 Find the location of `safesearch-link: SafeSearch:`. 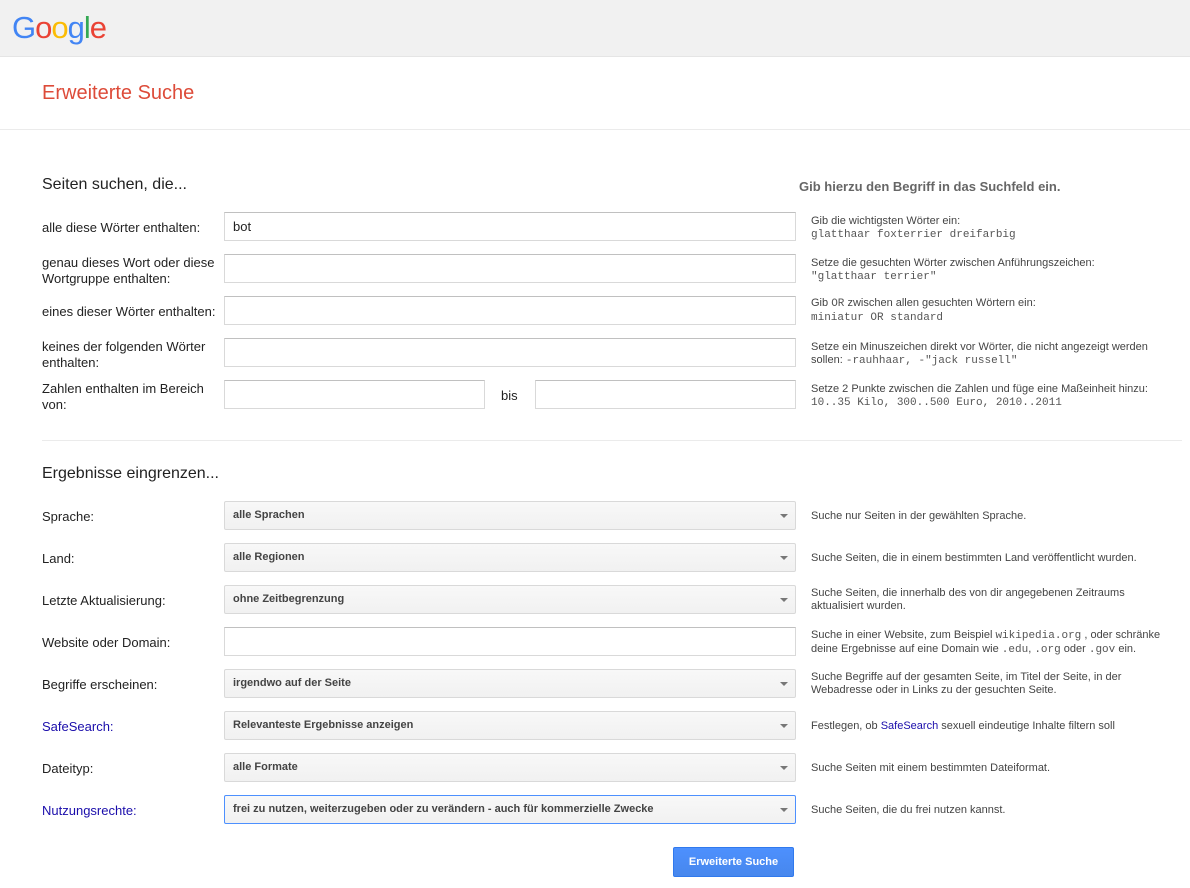

safesearch-link: SafeSearch: is located at coordinates (132, 727).